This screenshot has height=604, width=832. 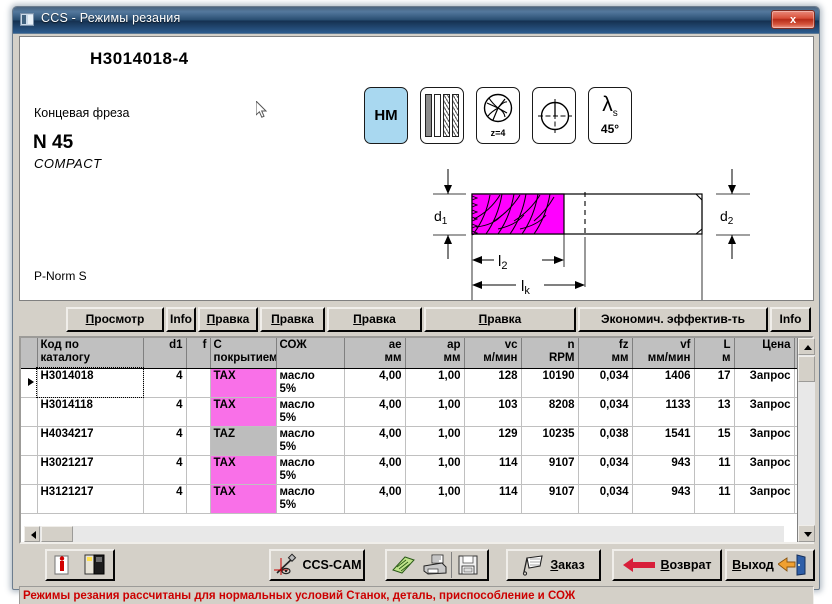 I want to click on col-f: f, so click(x=198, y=353).